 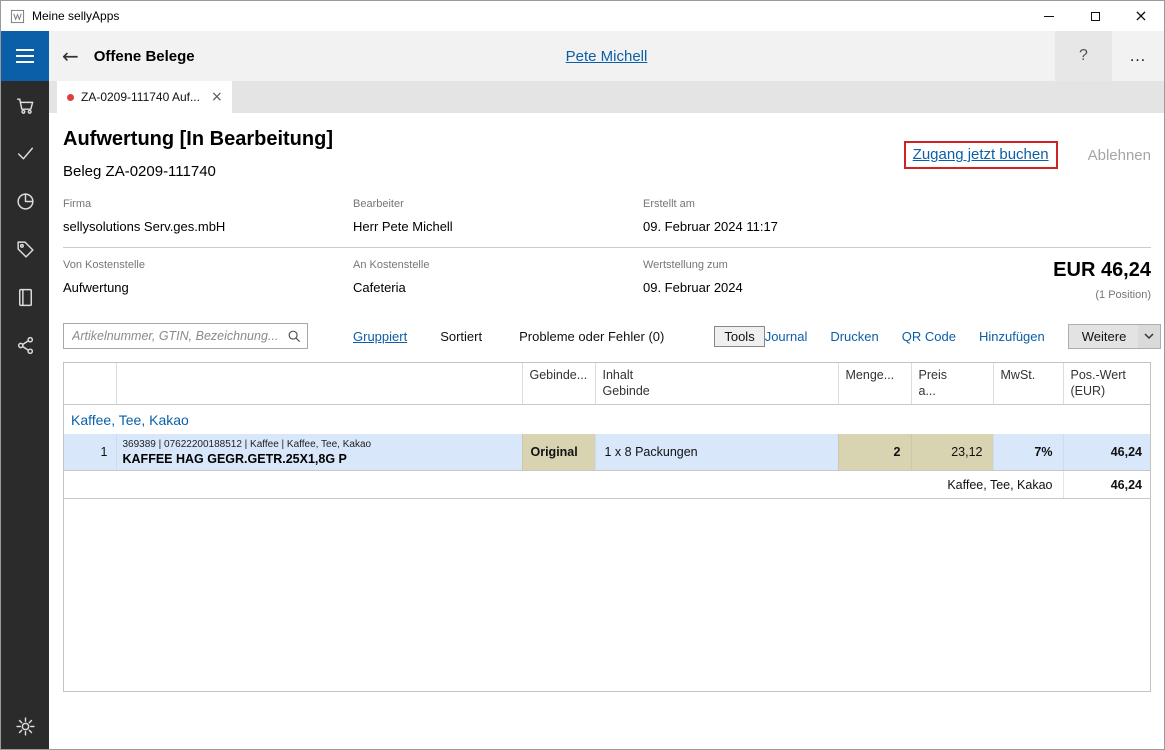 I want to click on cell-pos-wert: 46,24, so click(x=1106, y=452).